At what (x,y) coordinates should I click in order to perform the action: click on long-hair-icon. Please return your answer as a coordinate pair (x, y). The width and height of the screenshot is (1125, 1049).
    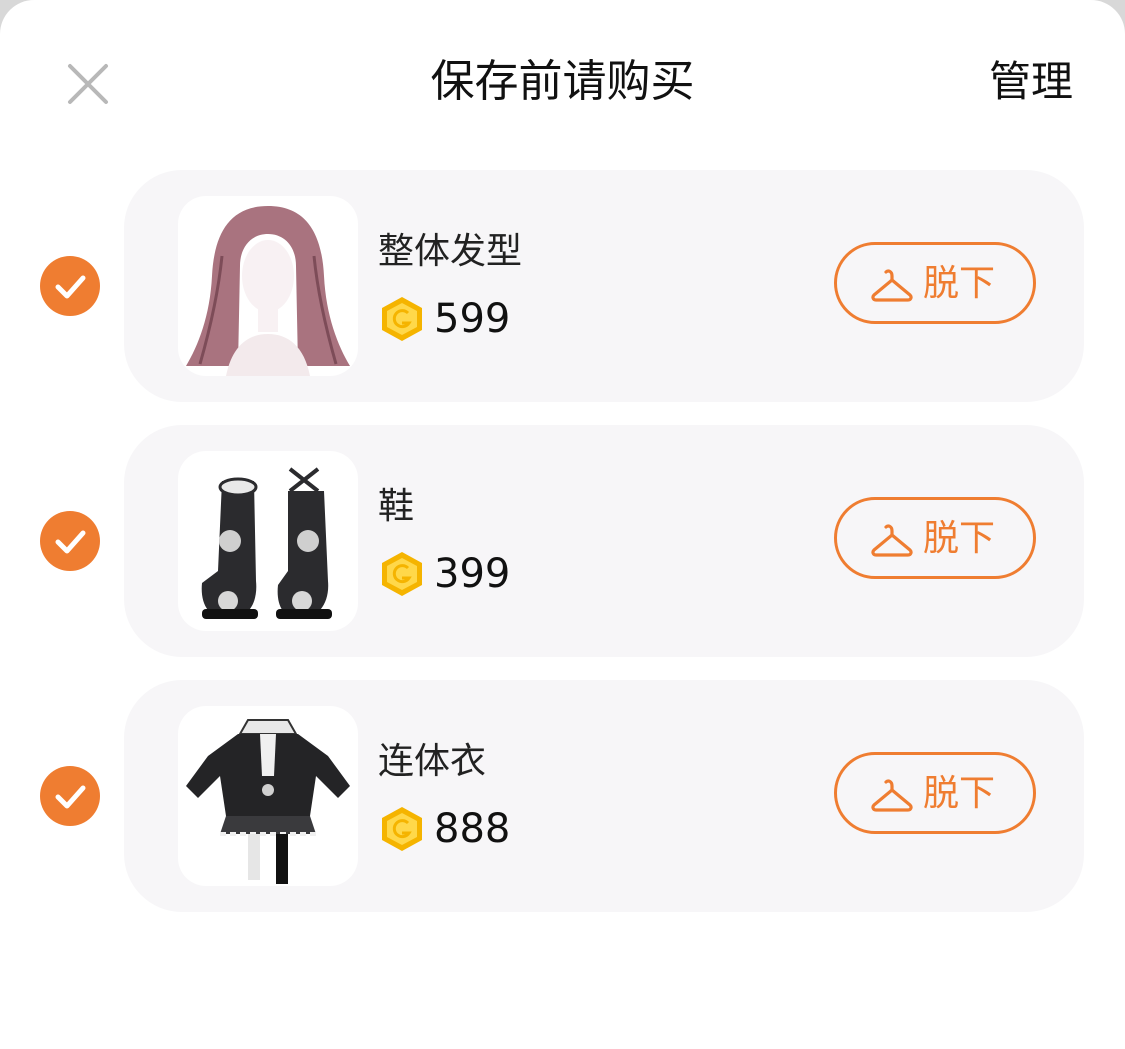
    Looking at the image, I should click on (268, 286).